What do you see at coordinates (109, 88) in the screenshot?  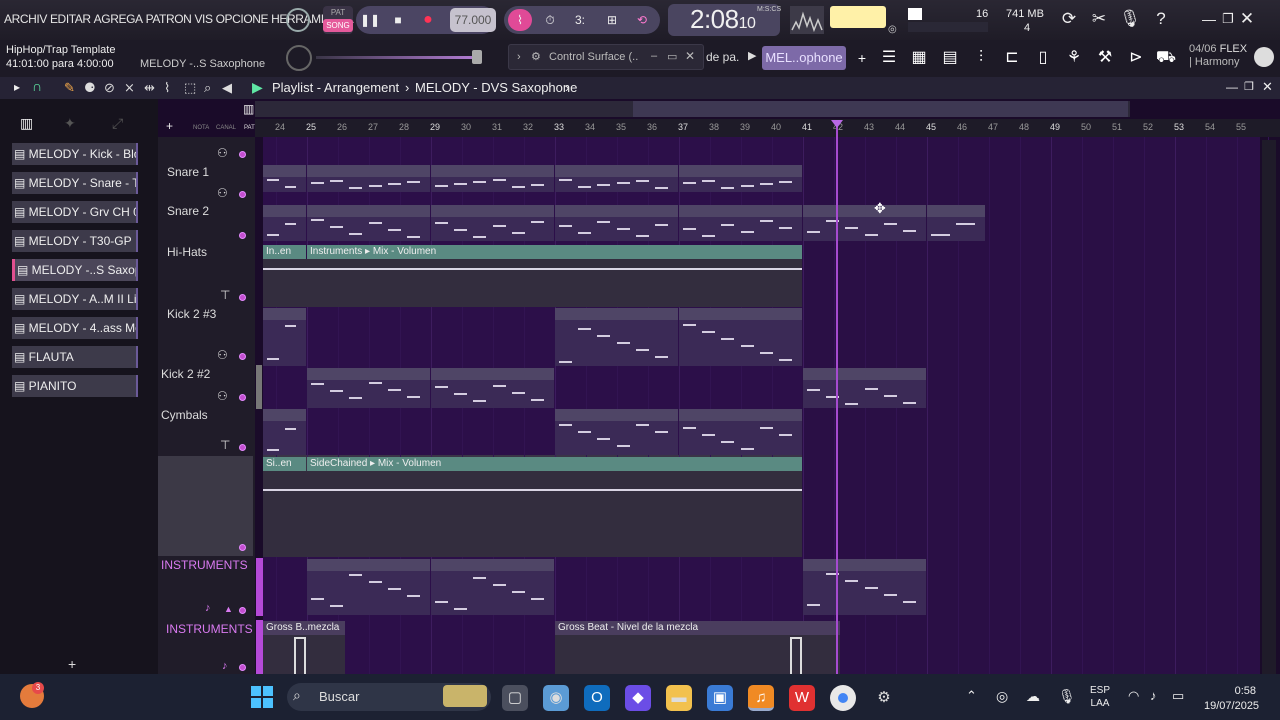 I see `delete-icon: ⊘` at bounding box center [109, 88].